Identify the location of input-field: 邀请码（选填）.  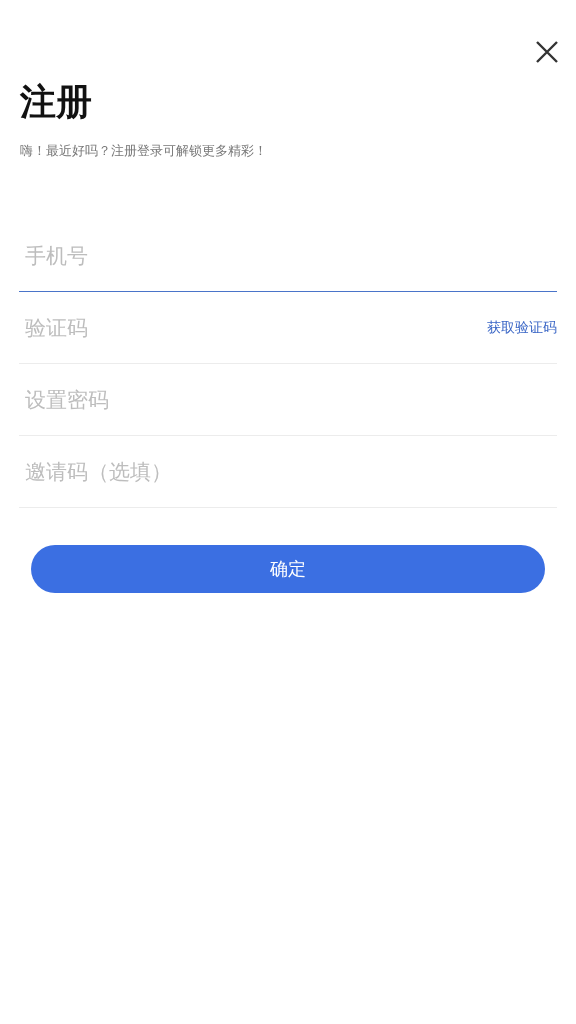
(288, 471).